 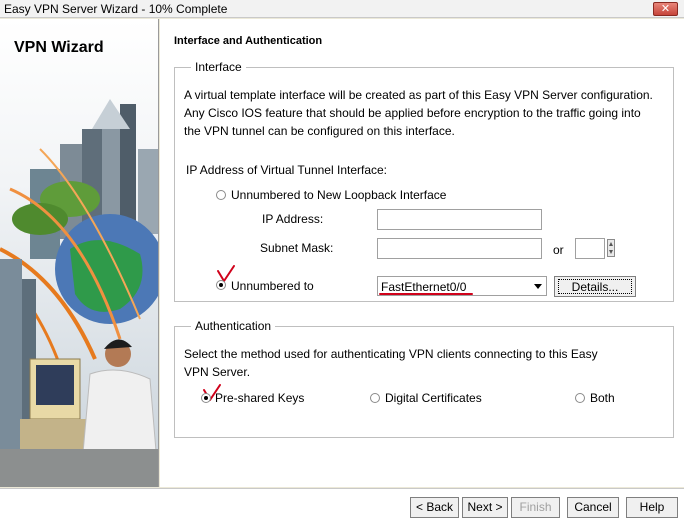 I want to click on interface-select: FastEthernet0/0, so click(x=462, y=286).